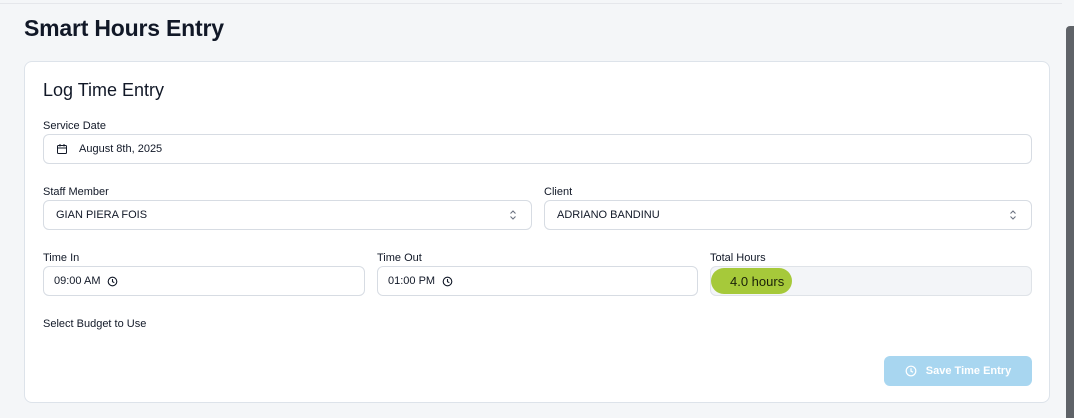 The height and width of the screenshot is (418, 1074). Describe the element at coordinates (412, 281) in the screenshot. I see `time-out-value: 01:00 PM` at that location.